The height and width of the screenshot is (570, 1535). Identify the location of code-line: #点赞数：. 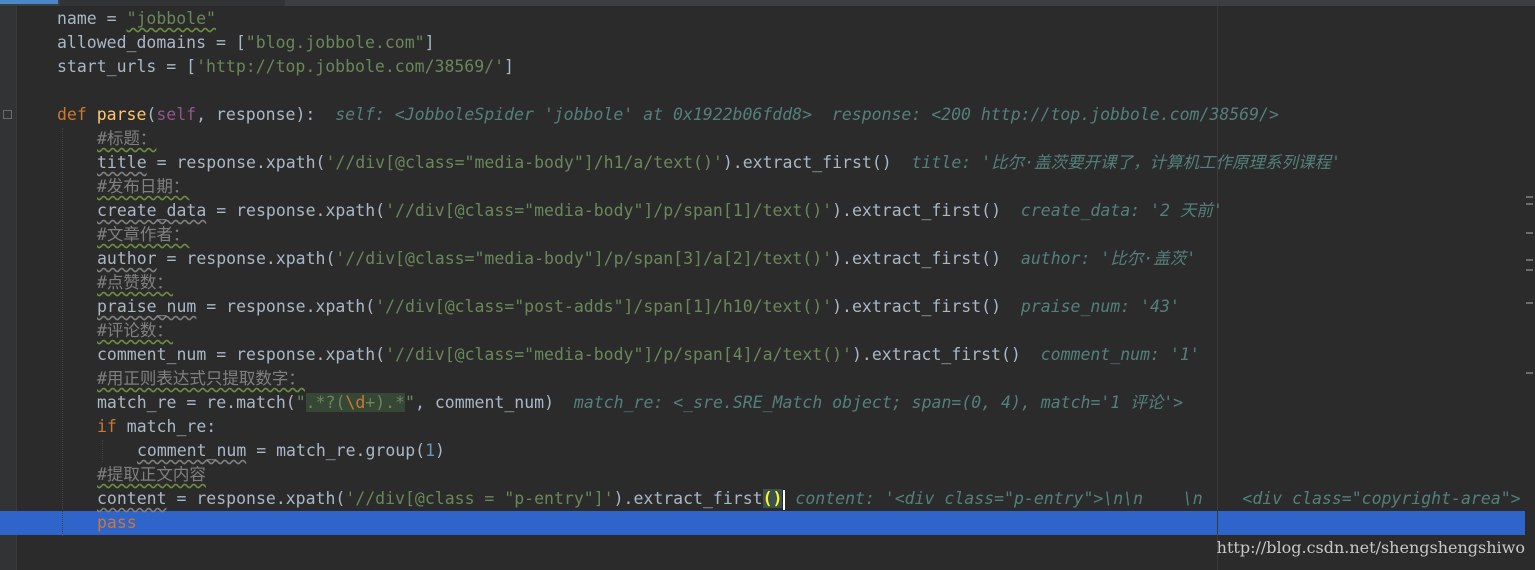
(135, 283).